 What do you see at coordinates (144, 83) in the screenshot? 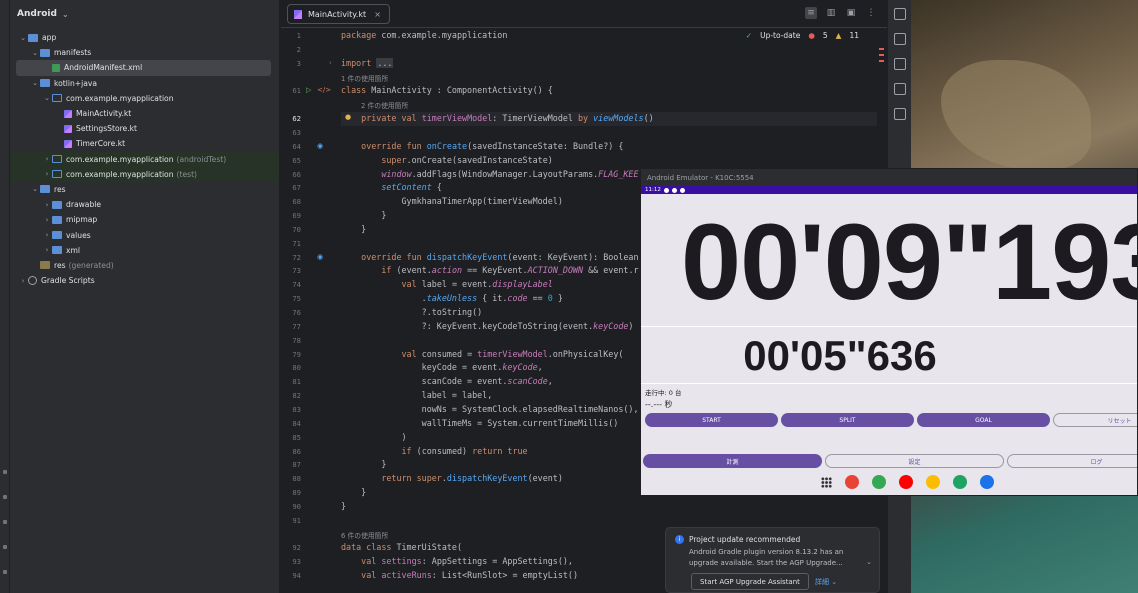
I see `tree-item: ⌄ kotlin+java` at bounding box center [144, 83].